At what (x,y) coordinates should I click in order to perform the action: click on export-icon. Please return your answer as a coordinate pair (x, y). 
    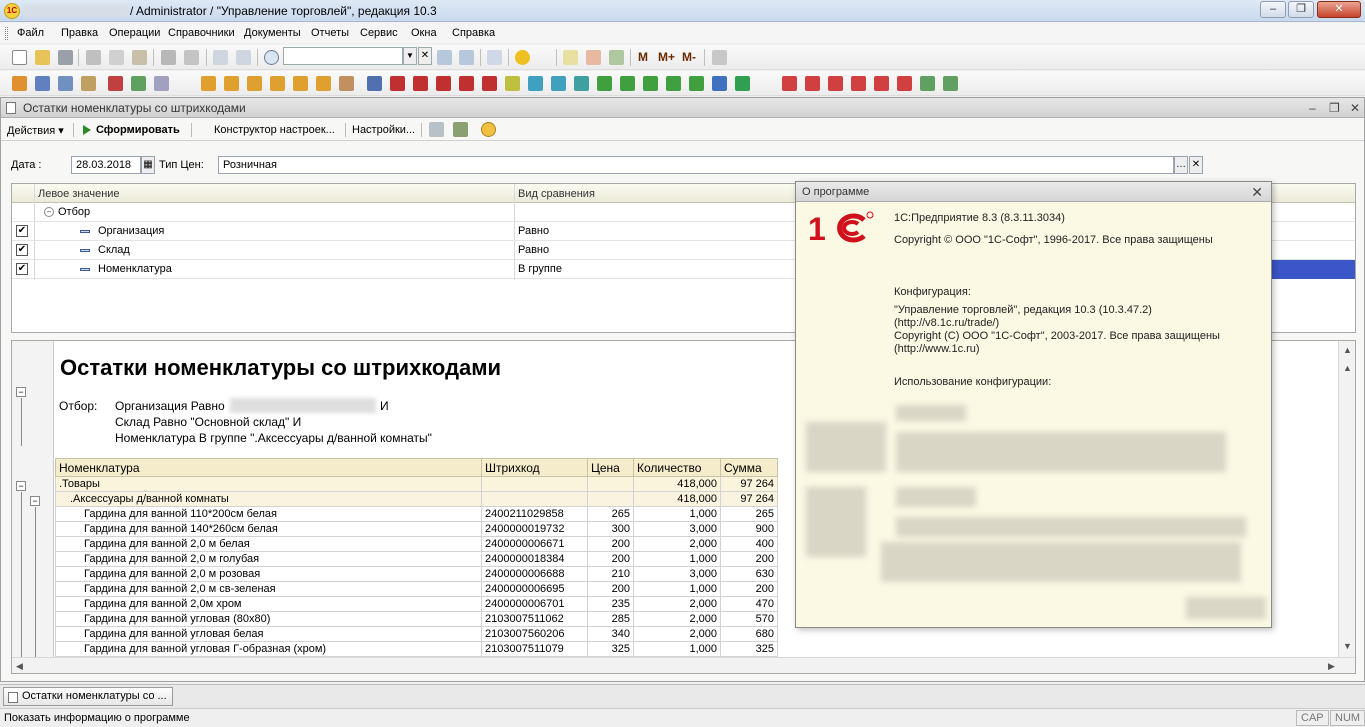
    Looking at the image, I should click on (535, 83).